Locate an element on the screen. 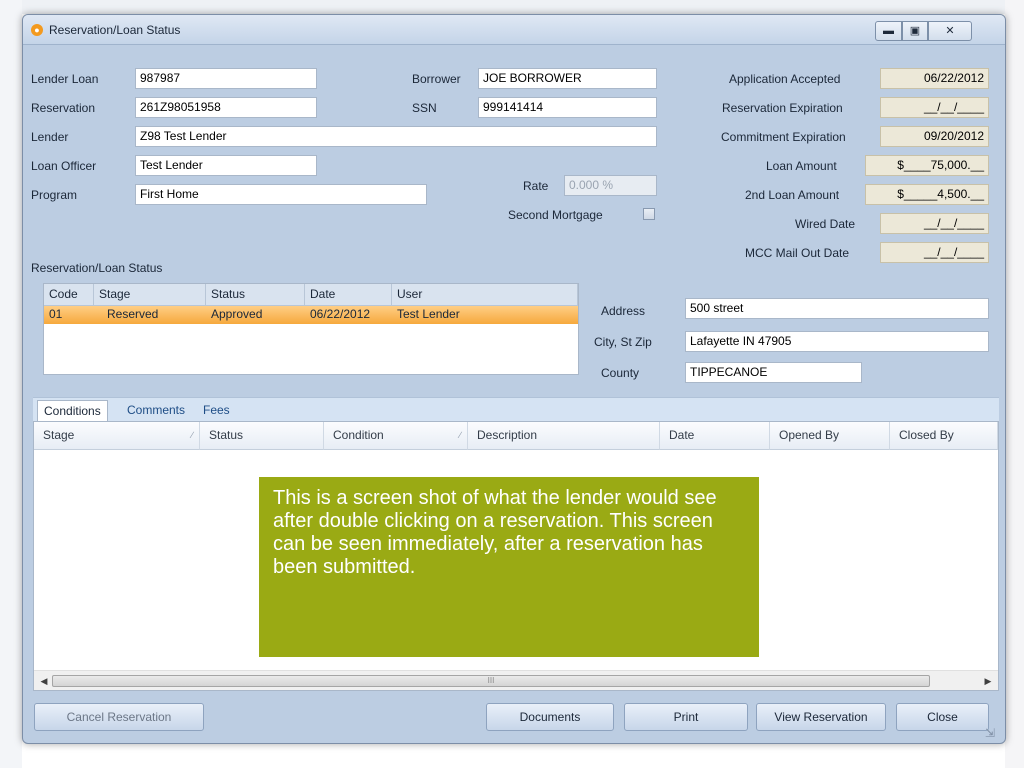  status-cell-user: Test Lender is located at coordinates (428, 314).